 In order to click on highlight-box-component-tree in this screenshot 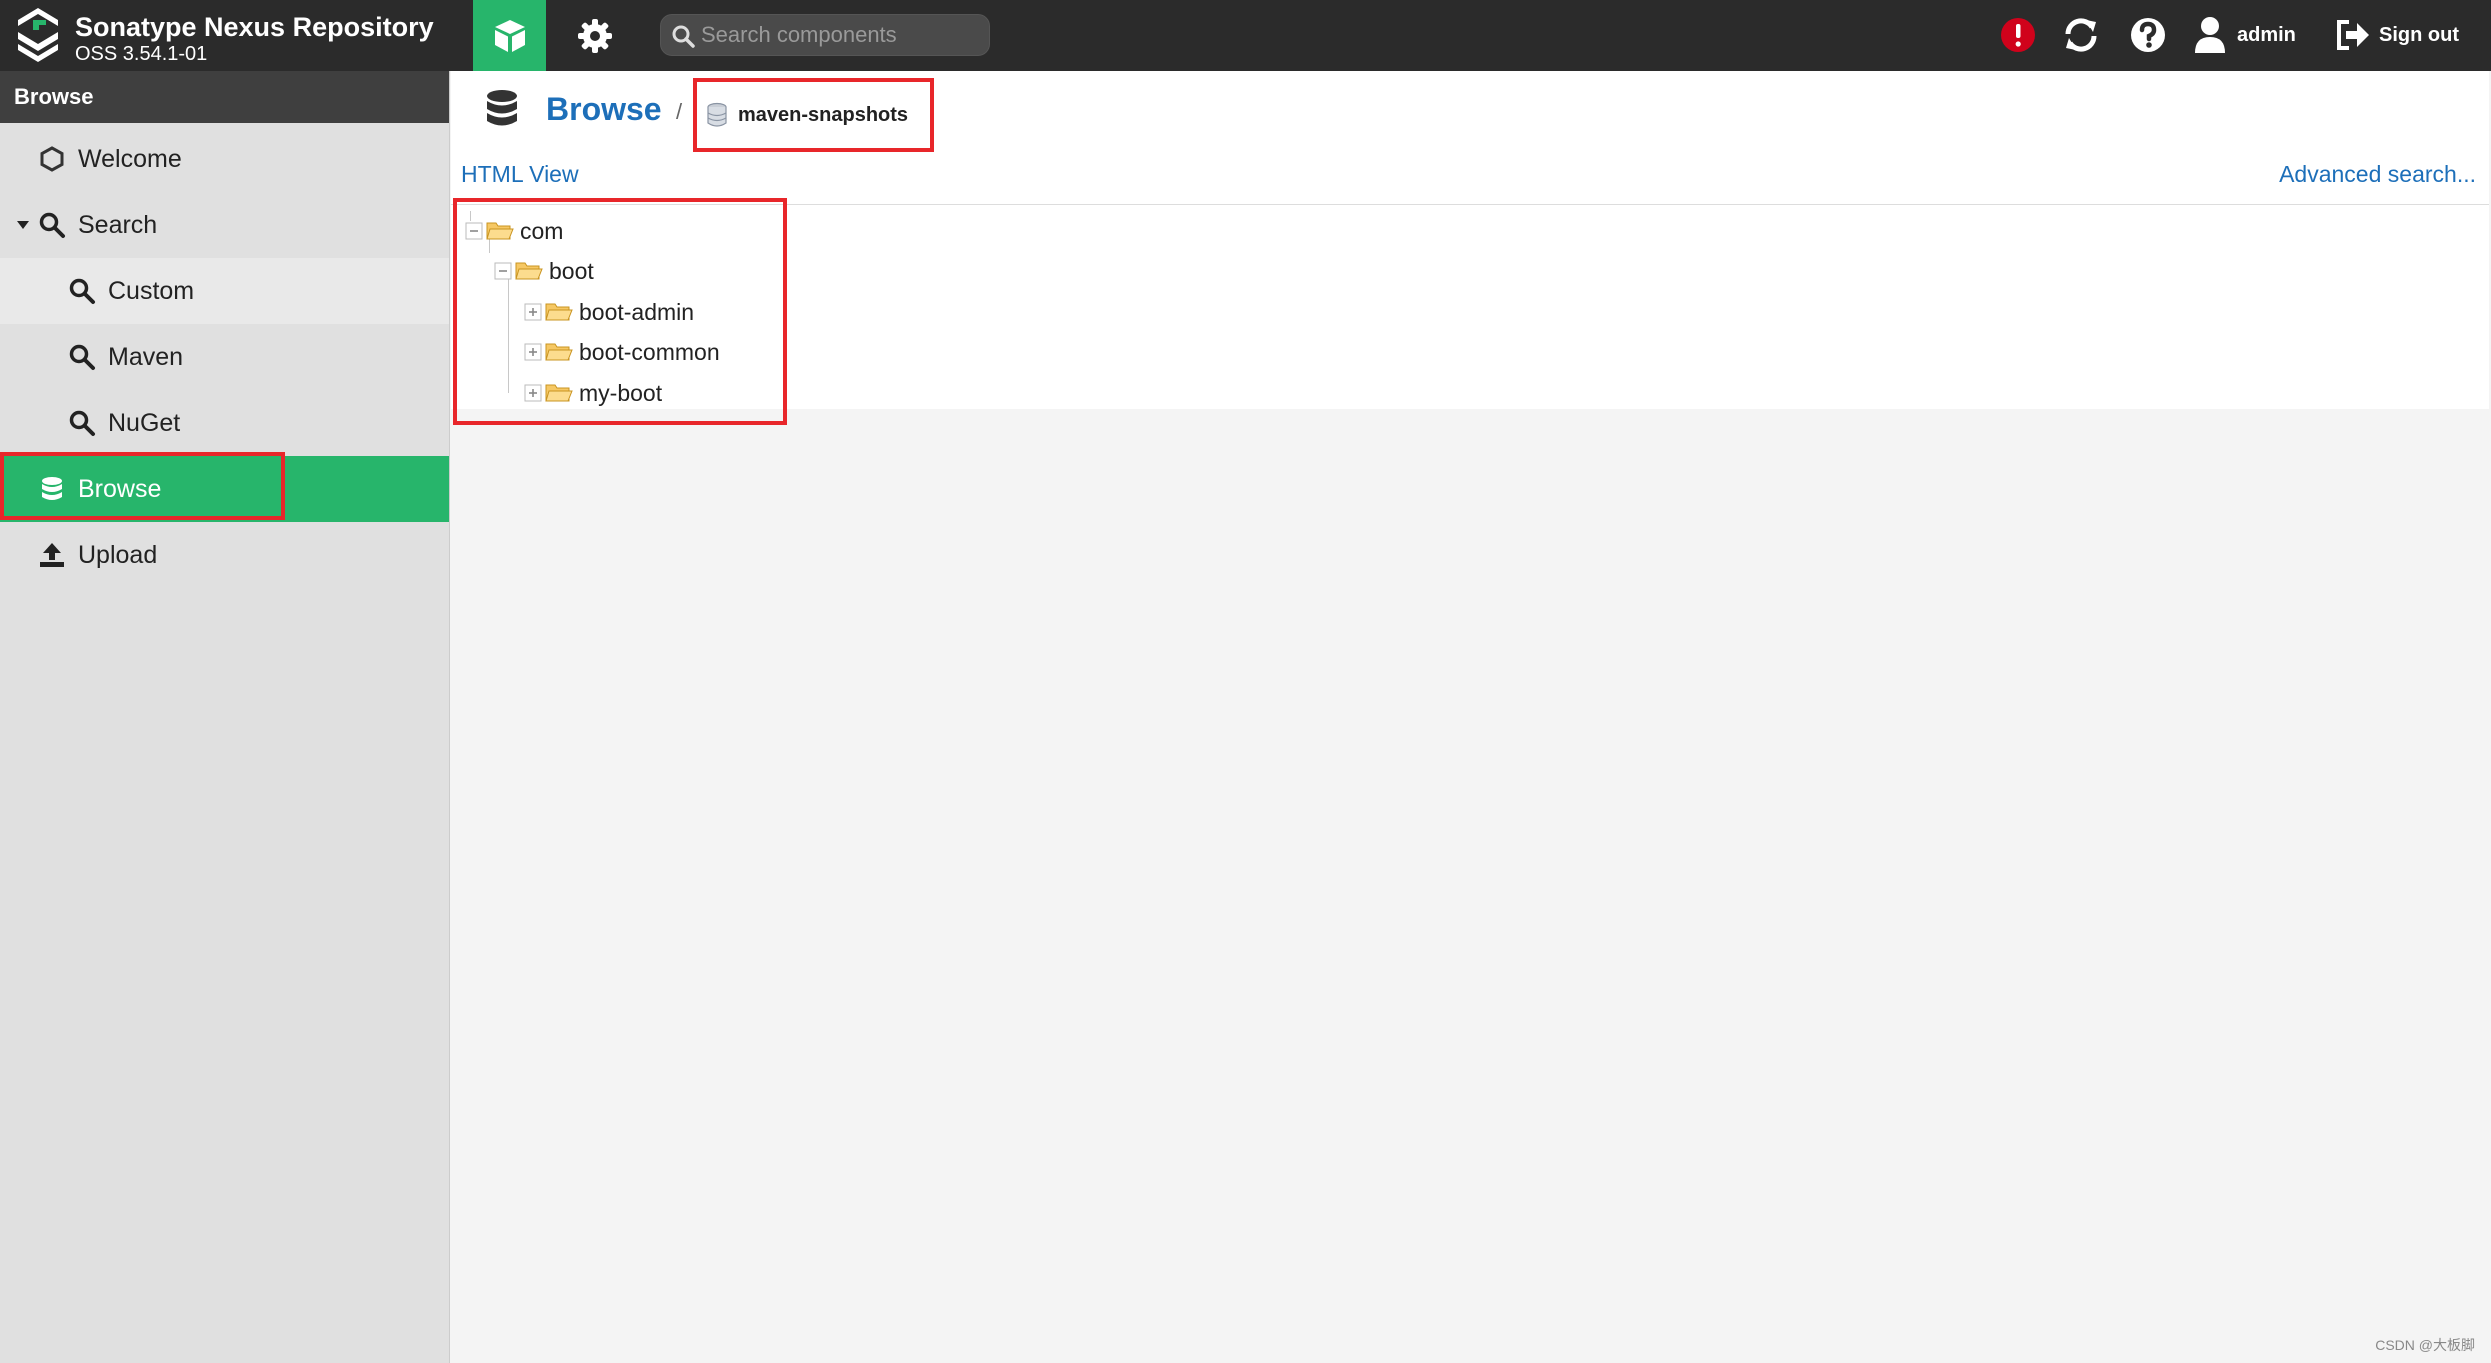, I will do `click(620, 311)`.